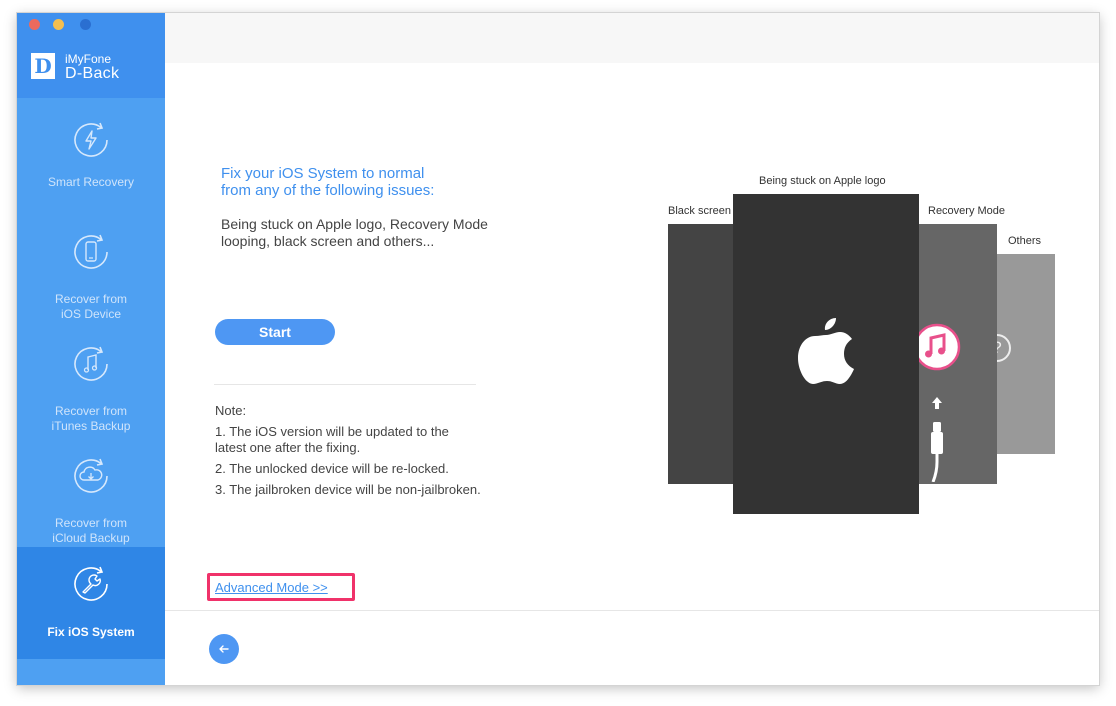  I want to click on arrow-left-icon, so click(224, 649).